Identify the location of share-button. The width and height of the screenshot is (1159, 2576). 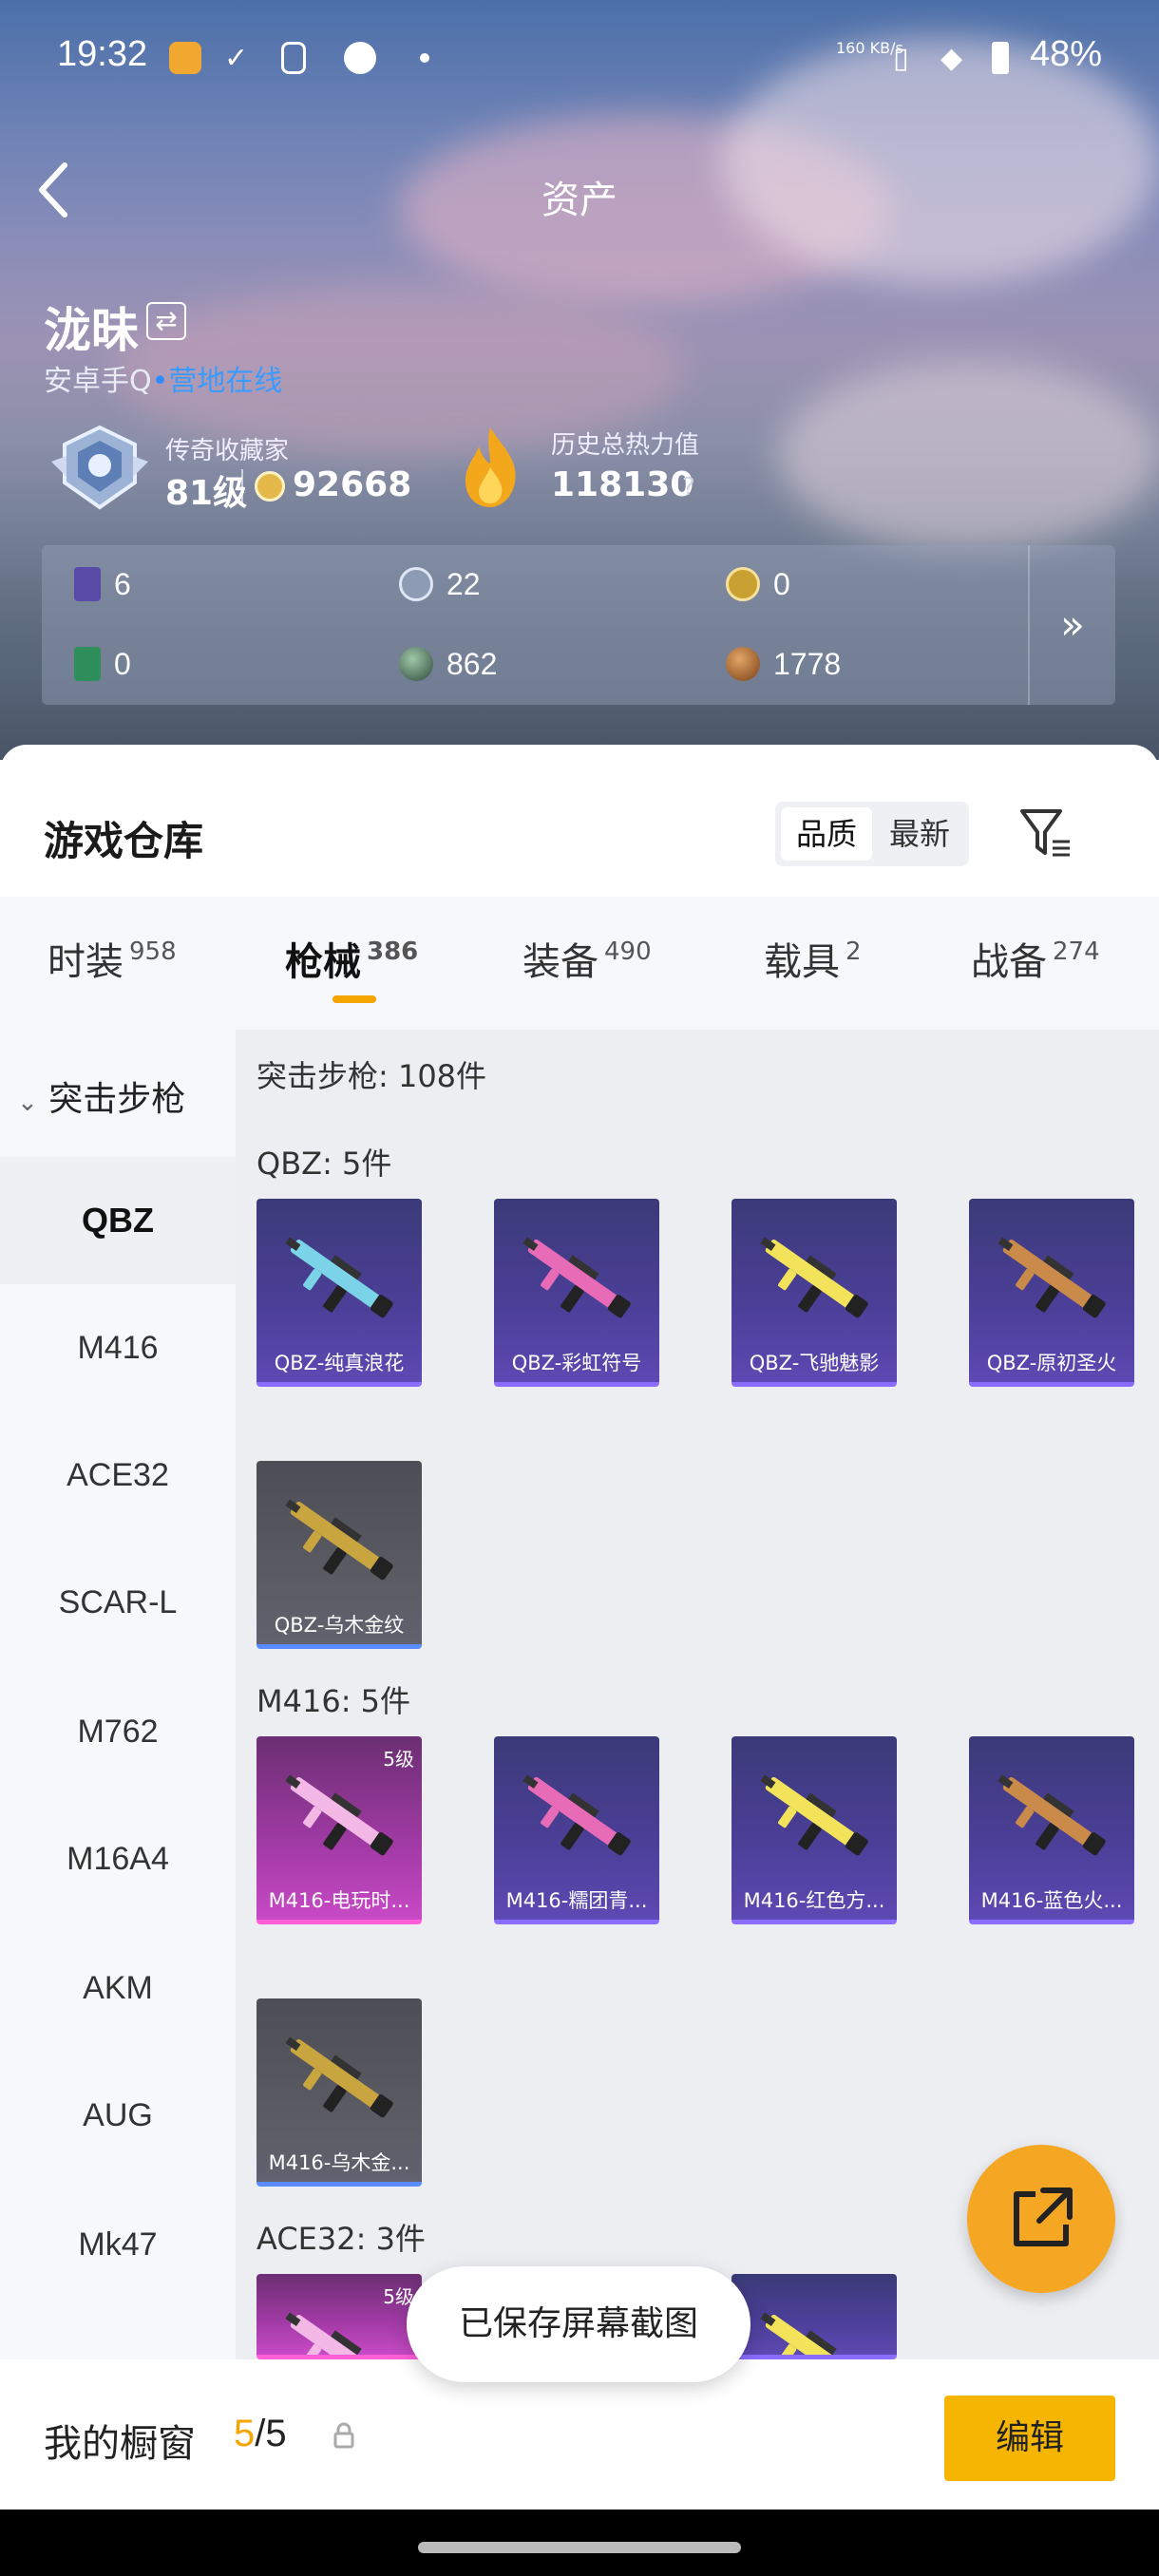
(1041, 2219).